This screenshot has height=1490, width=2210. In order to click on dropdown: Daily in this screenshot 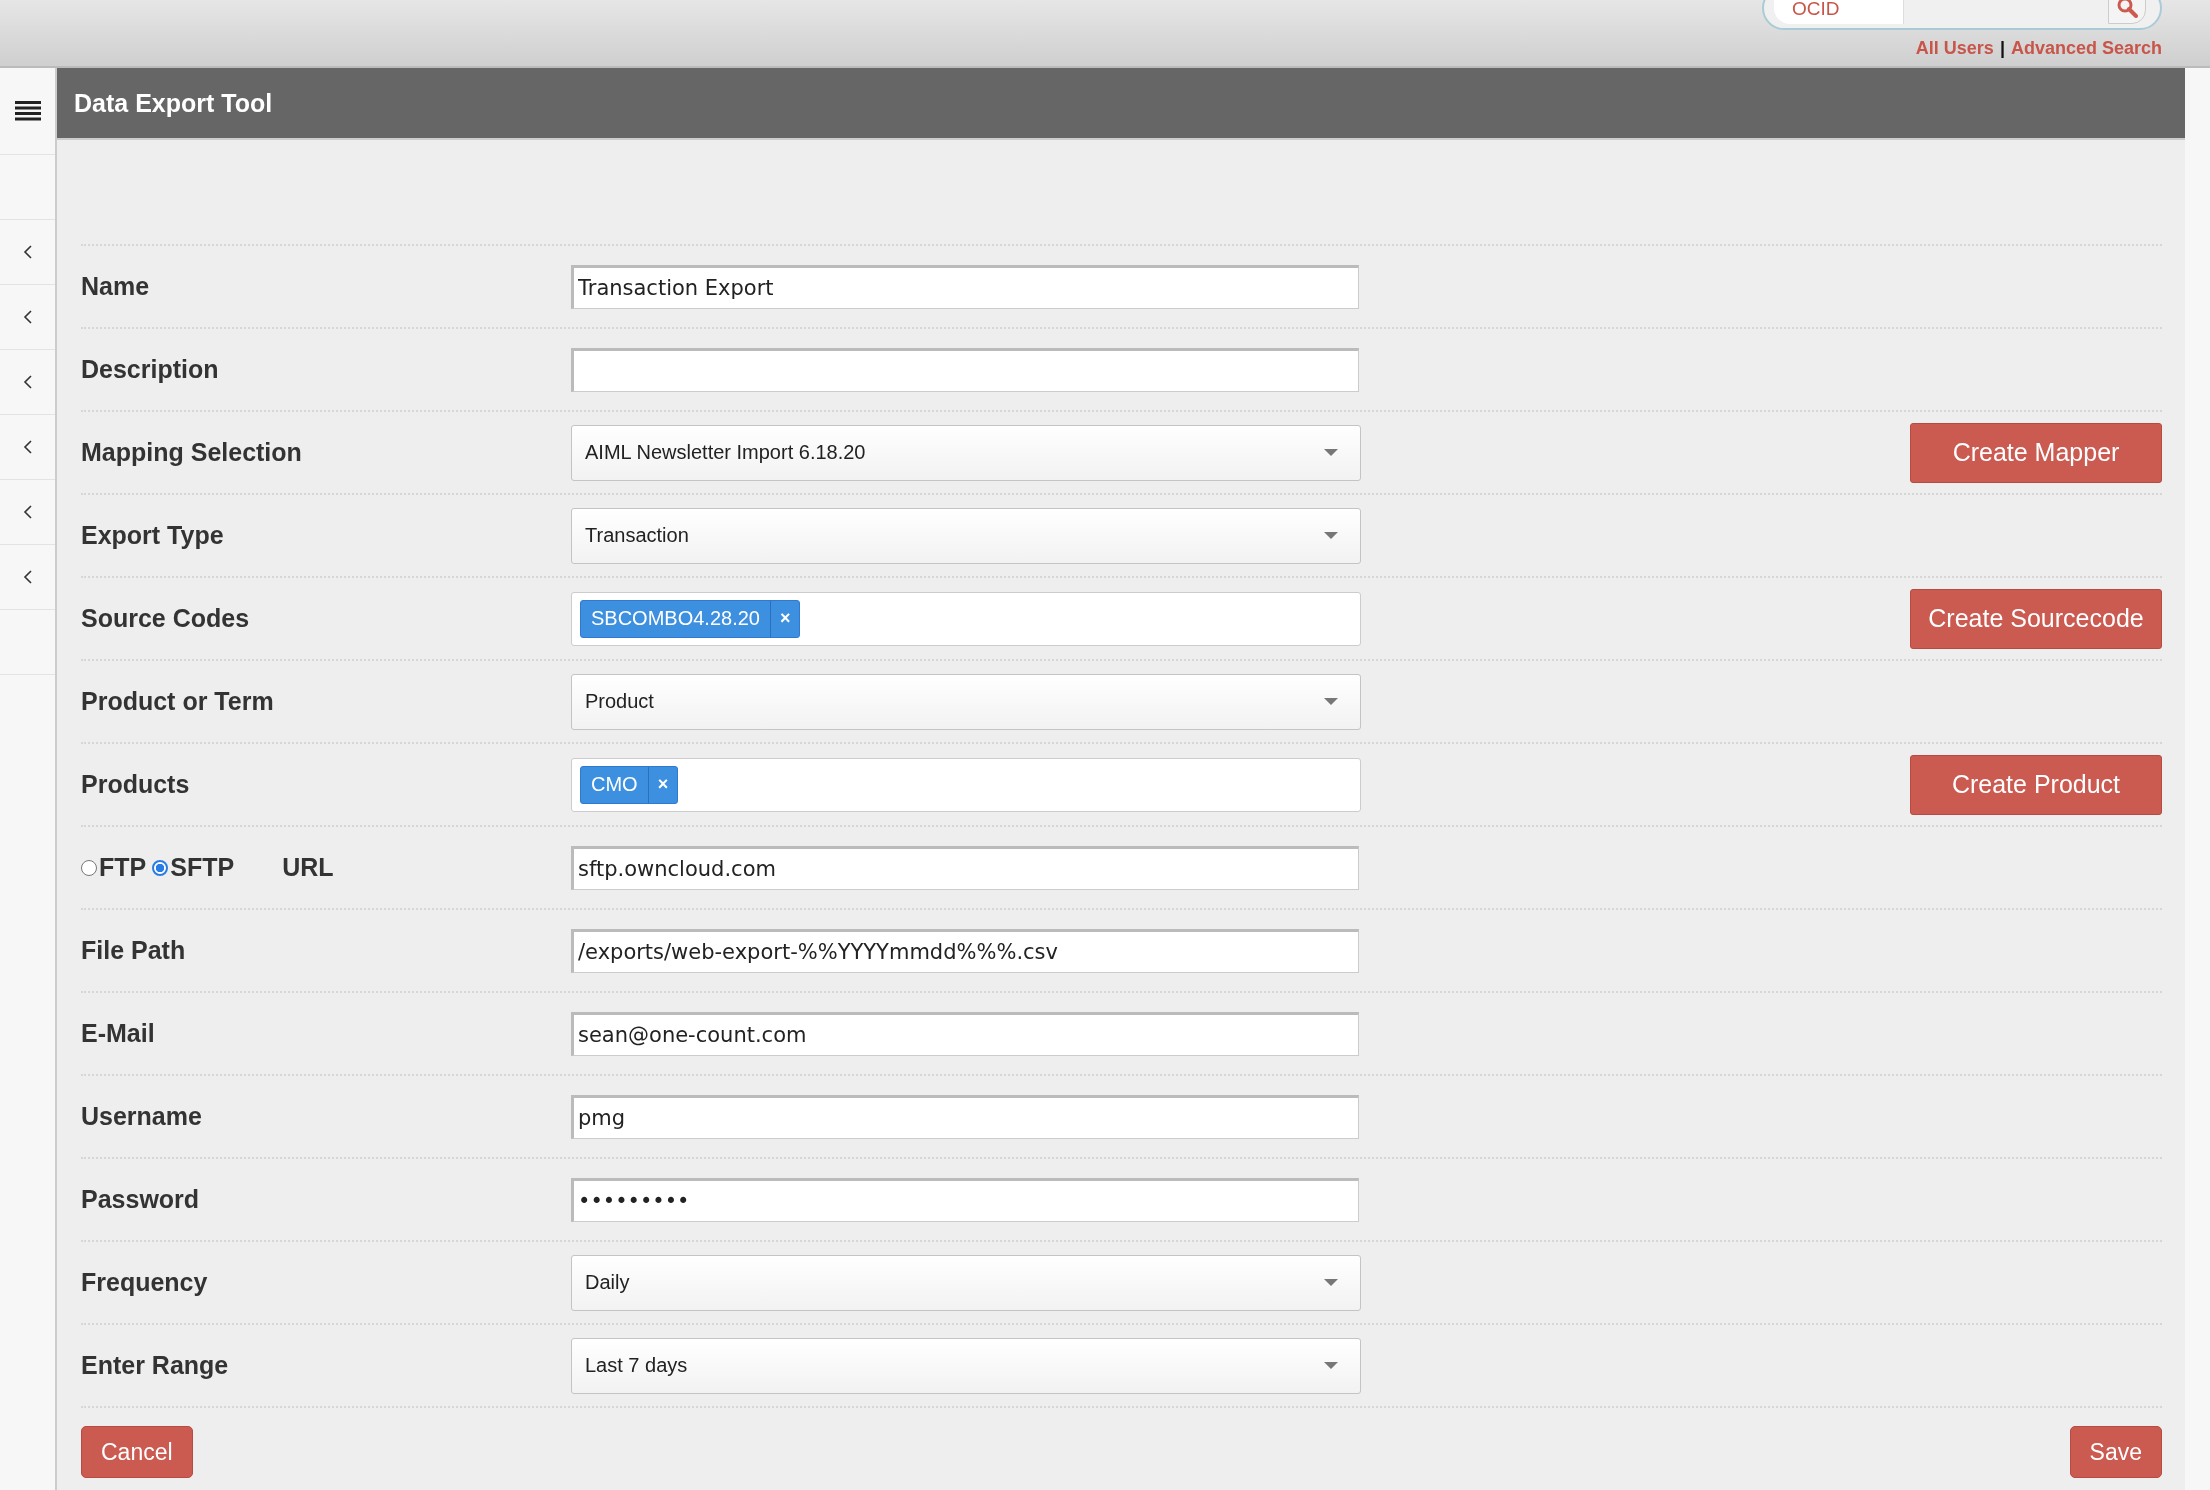, I will do `click(966, 1282)`.